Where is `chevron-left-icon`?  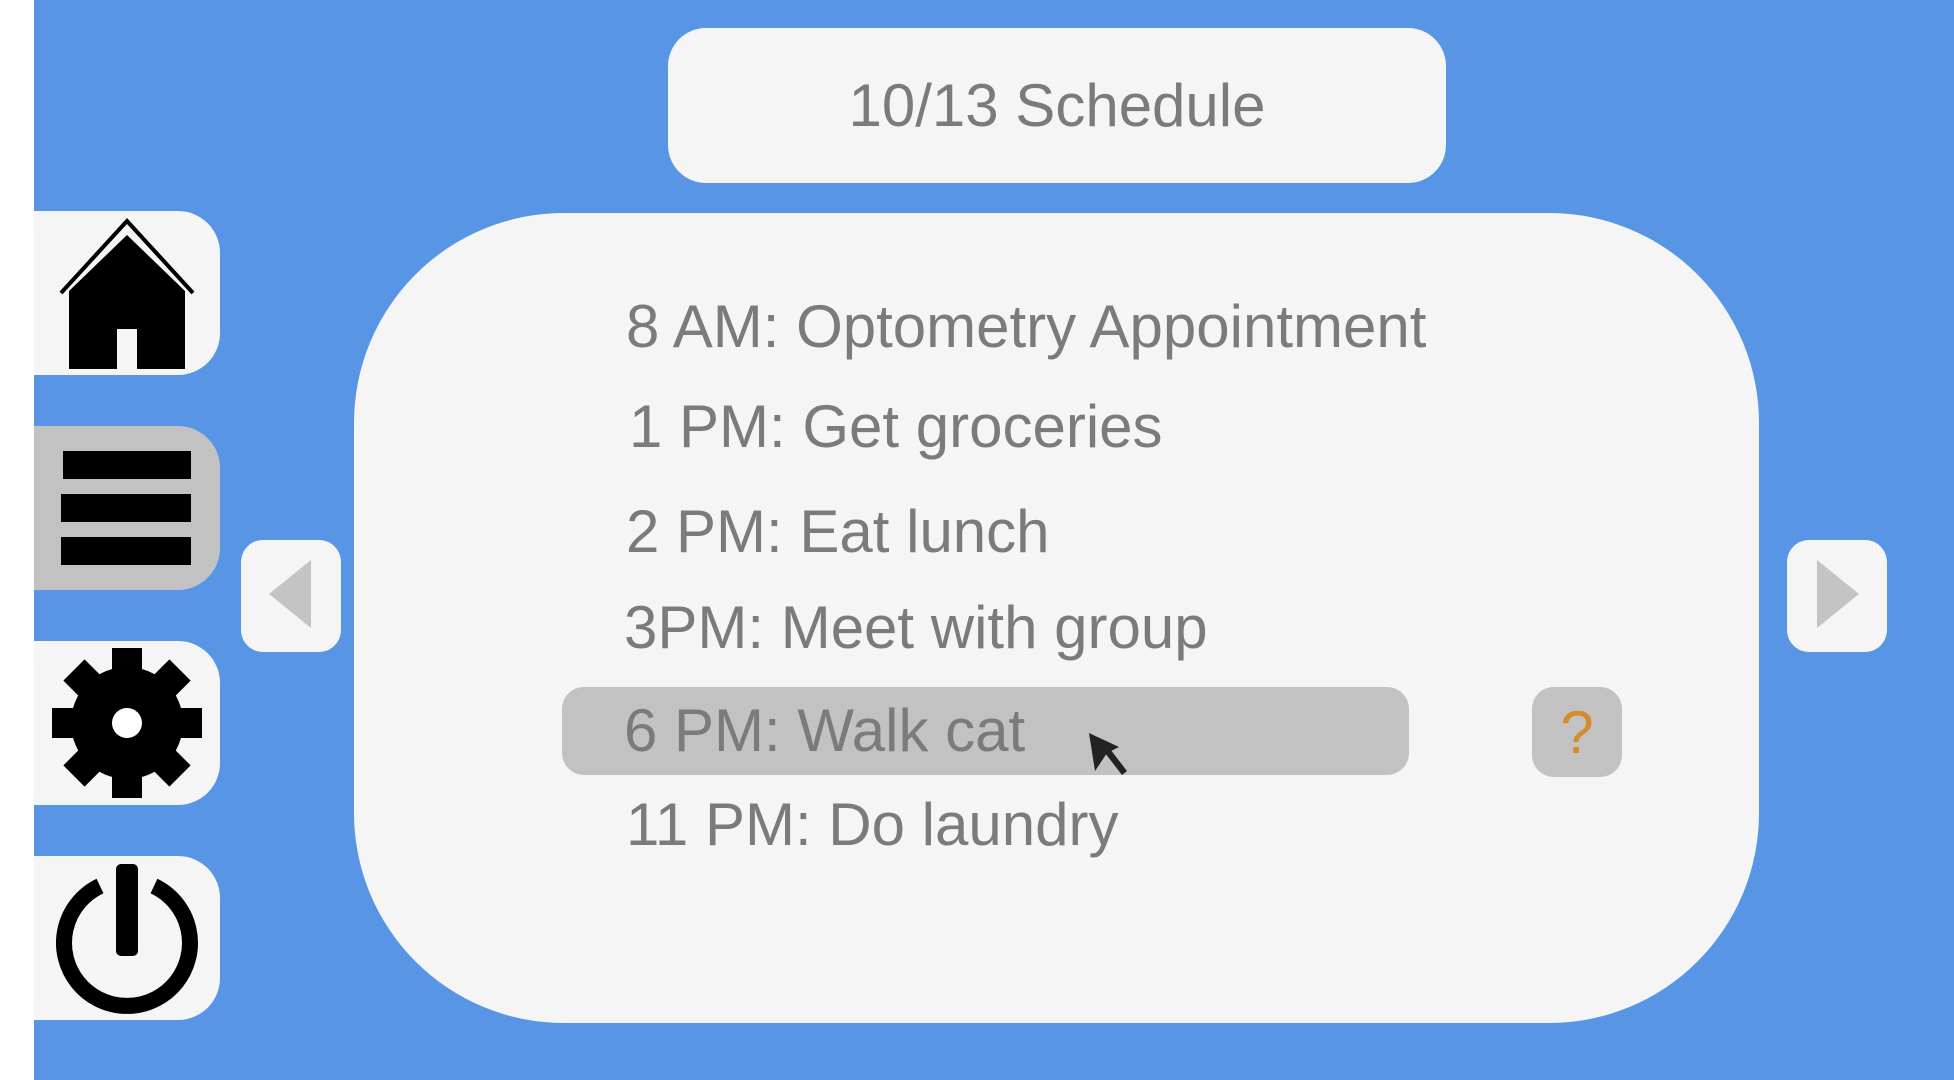
chevron-left-icon is located at coordinates (291, 596).